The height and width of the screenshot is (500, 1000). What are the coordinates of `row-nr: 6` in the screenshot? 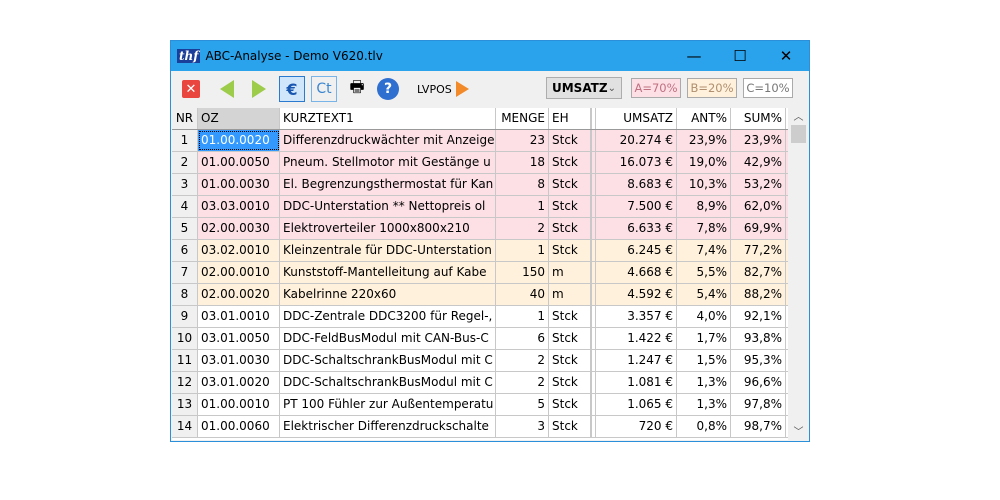 It's located at (185, 250).